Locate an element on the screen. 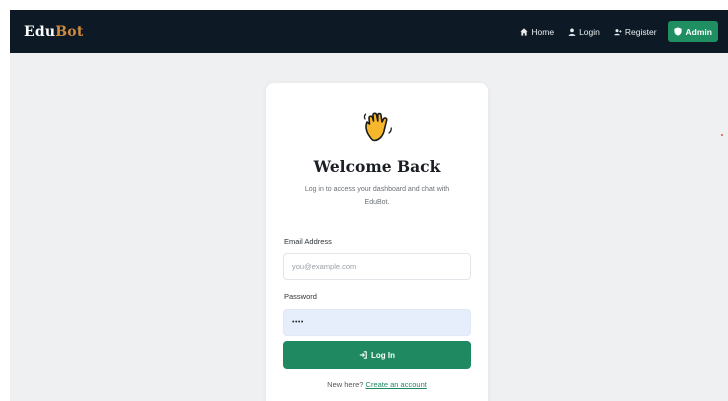 This screenshot has height=401, width=728. waving-hand-icon is located at coordinates (377, 127).